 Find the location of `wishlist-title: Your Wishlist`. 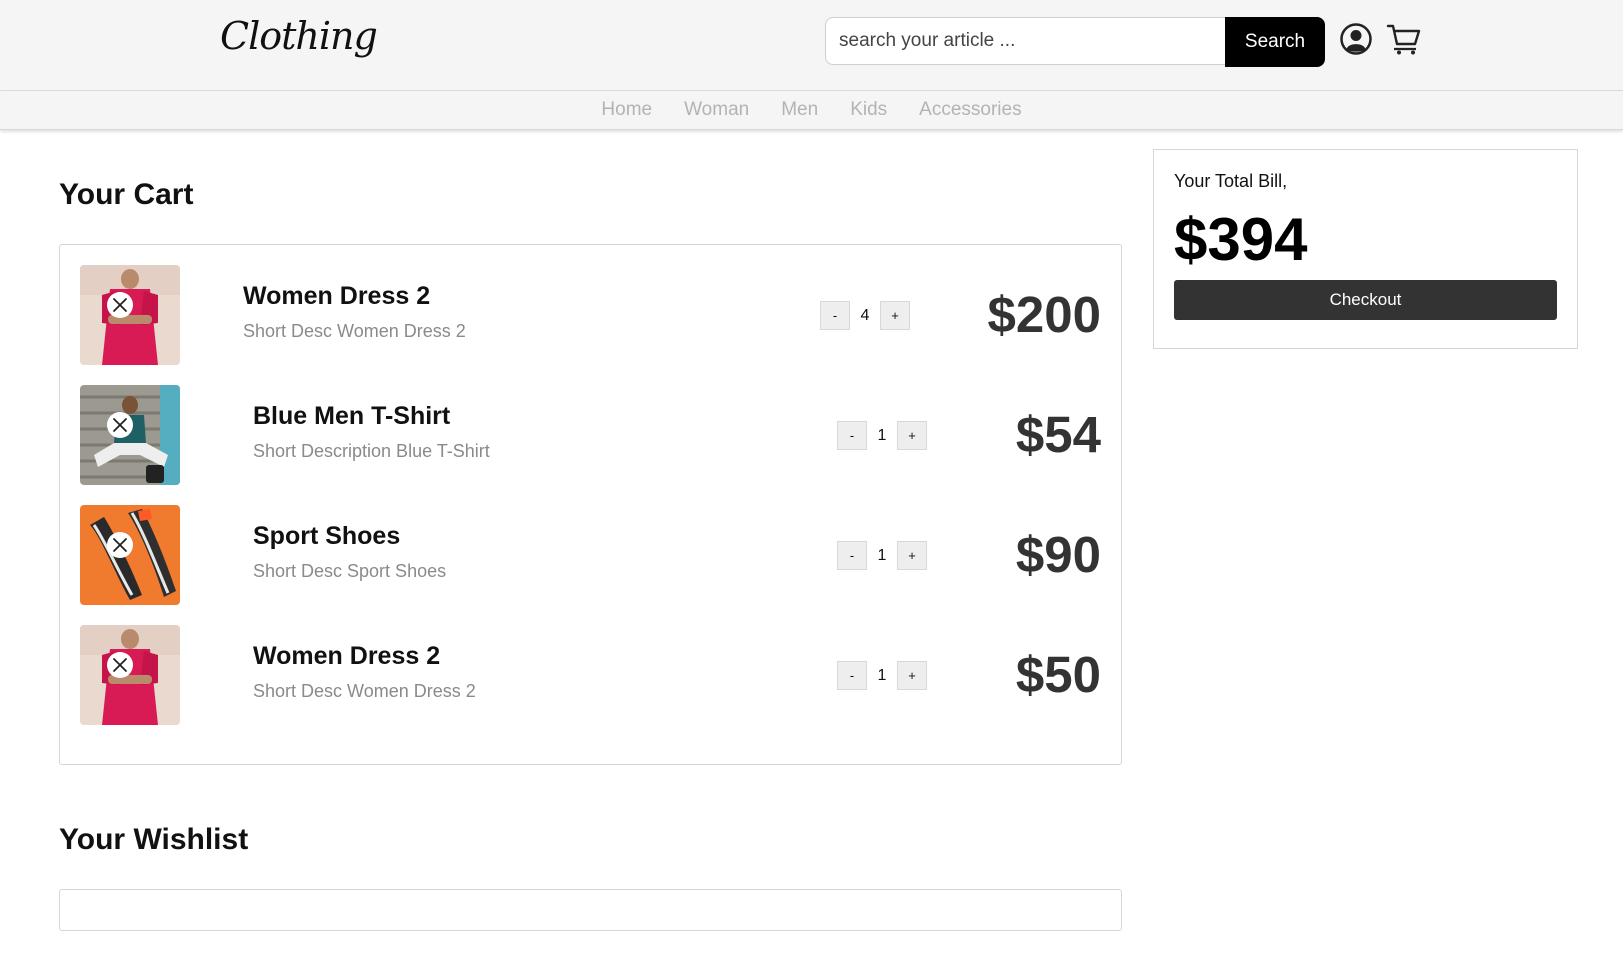

wishlist-title: Your Wishlist is located at coordinates (154, 839).